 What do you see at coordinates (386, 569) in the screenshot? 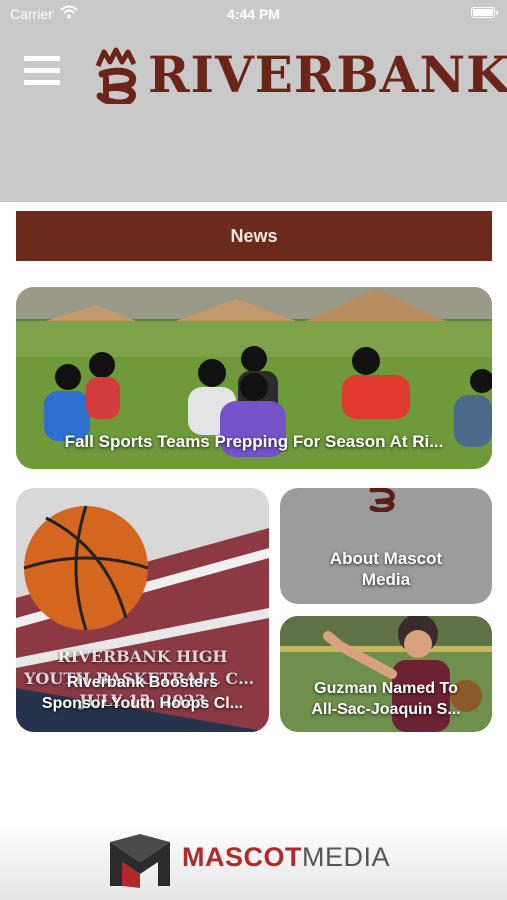
I see `card-title: About Mascot Media` at bounding box center [386, 569].